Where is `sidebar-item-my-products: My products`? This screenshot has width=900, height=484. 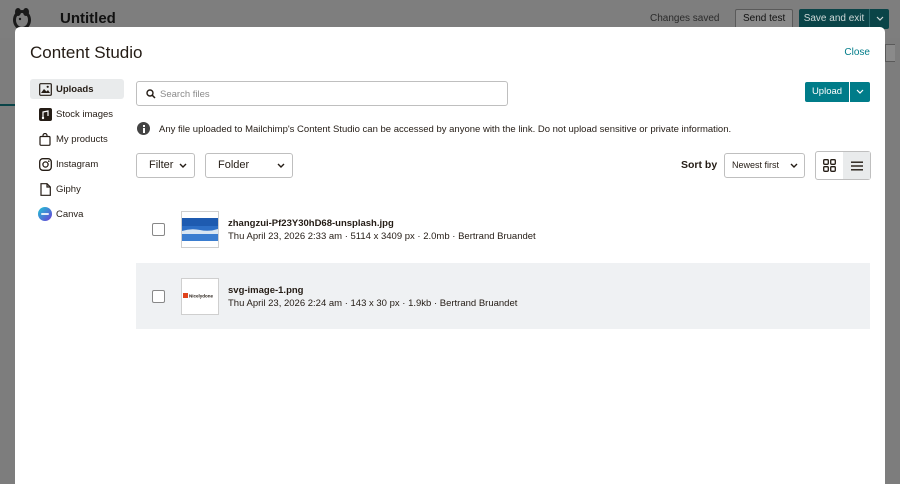
sidebar-item-my-products: My products is located at coordinates (77, 139).